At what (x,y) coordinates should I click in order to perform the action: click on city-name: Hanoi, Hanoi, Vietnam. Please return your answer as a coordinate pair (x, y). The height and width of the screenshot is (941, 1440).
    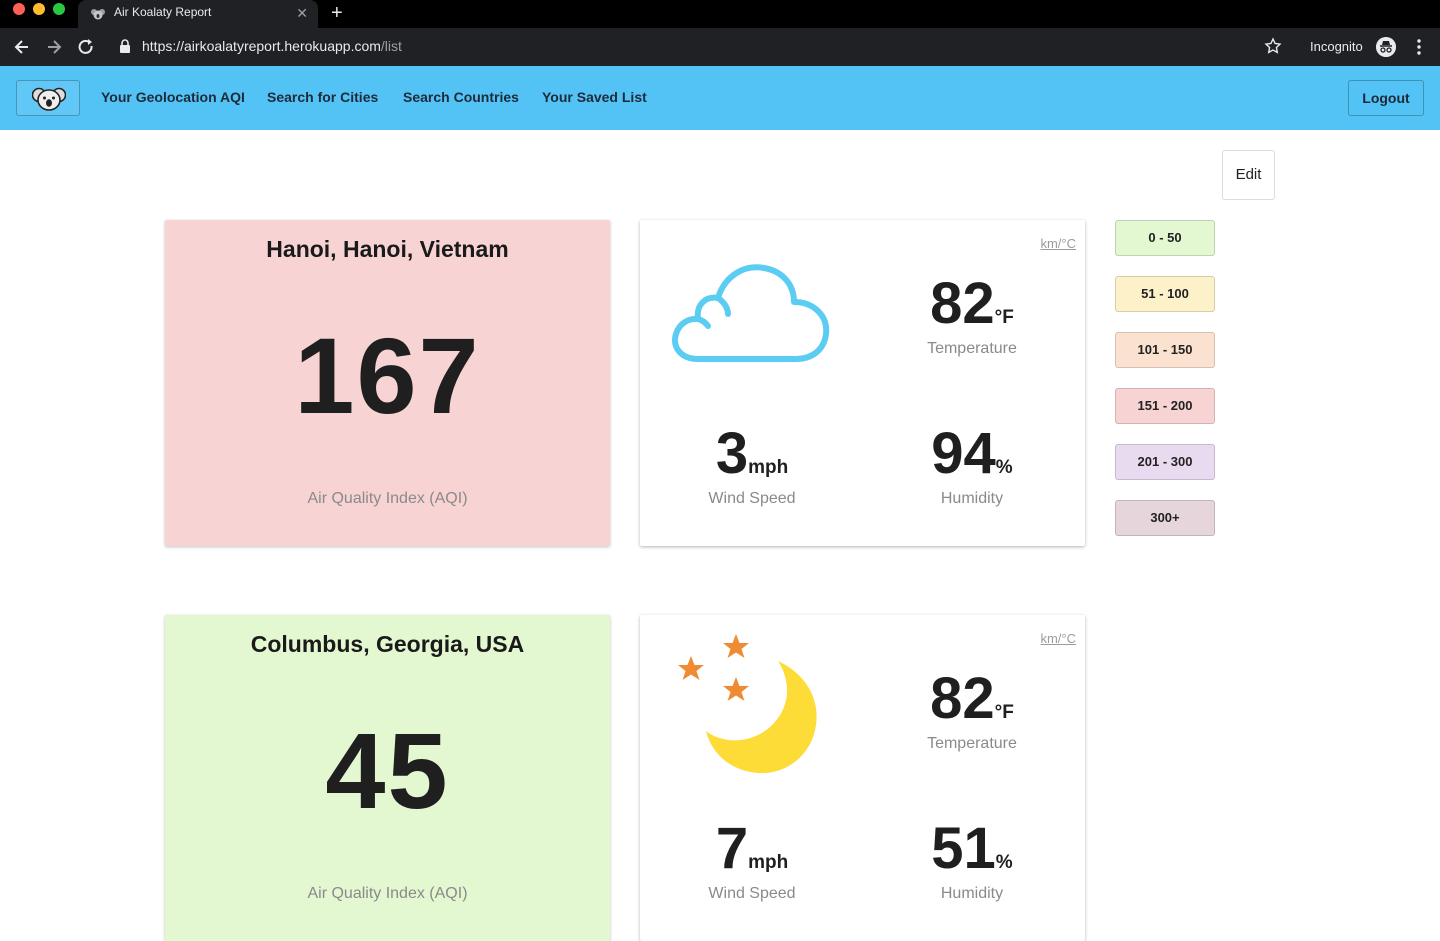
    Looking at the image, I should click on (387, 249).